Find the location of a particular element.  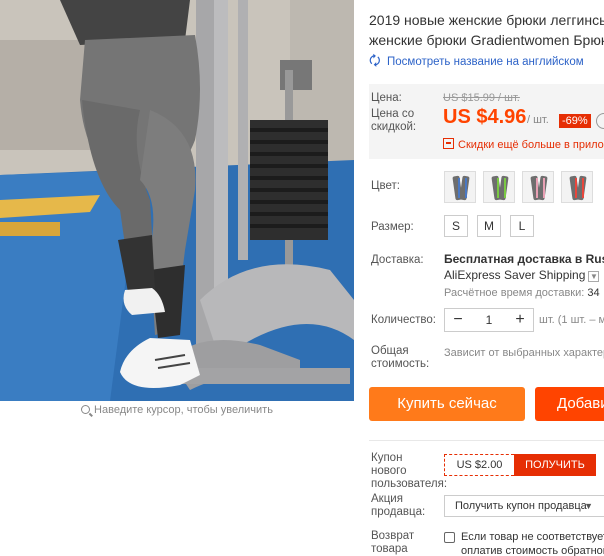

divider is located at coordinates (486, 440).